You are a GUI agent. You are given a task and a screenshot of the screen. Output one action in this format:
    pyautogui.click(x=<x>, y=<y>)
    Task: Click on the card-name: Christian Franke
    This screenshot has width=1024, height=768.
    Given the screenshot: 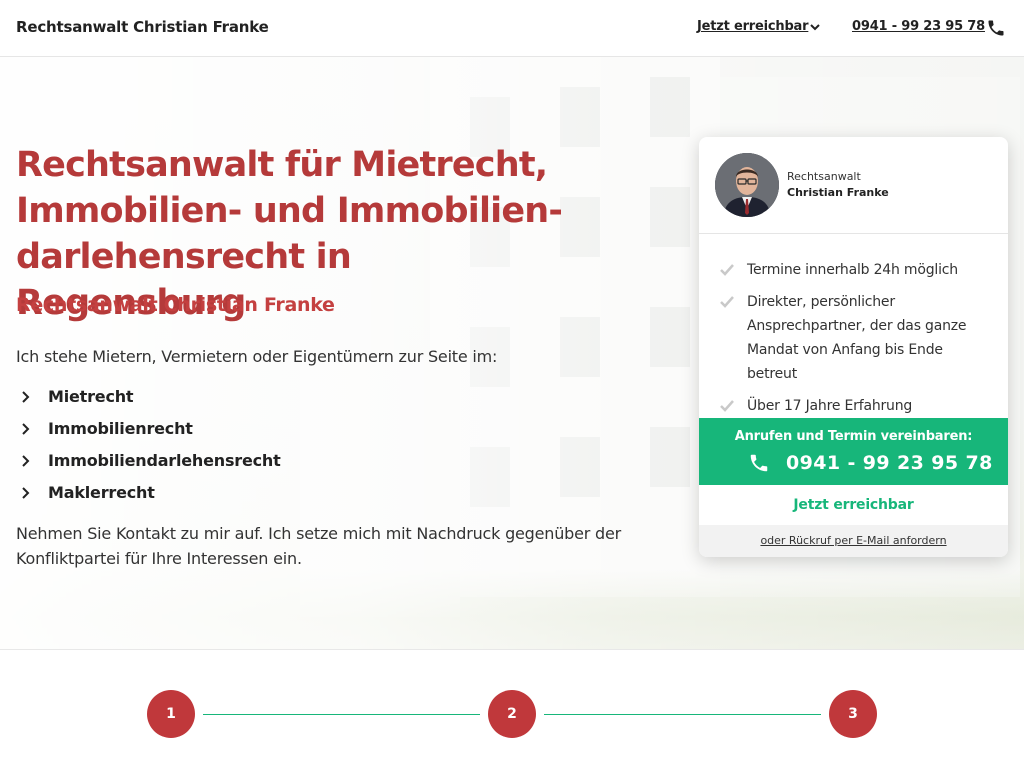 What is the action you would take?
    pyautogui.click(x=838, y=192)
    